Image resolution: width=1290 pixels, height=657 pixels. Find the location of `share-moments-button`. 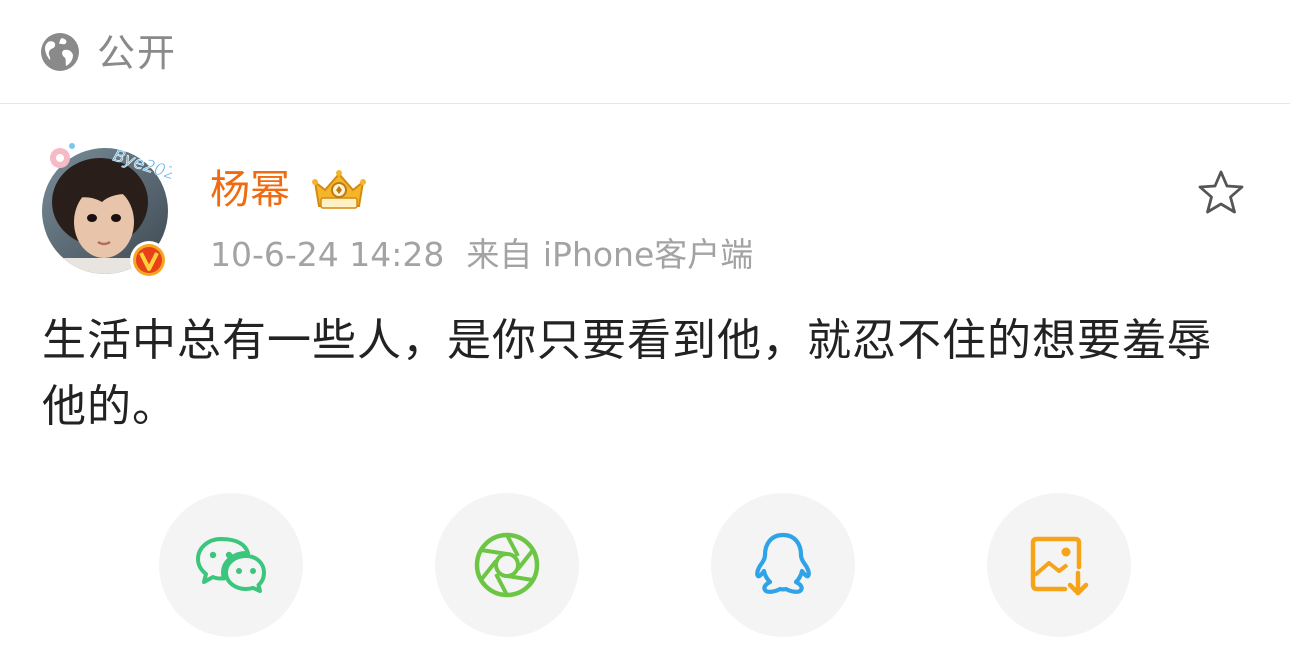

share-moments-button is located at coordinates (507, 565).